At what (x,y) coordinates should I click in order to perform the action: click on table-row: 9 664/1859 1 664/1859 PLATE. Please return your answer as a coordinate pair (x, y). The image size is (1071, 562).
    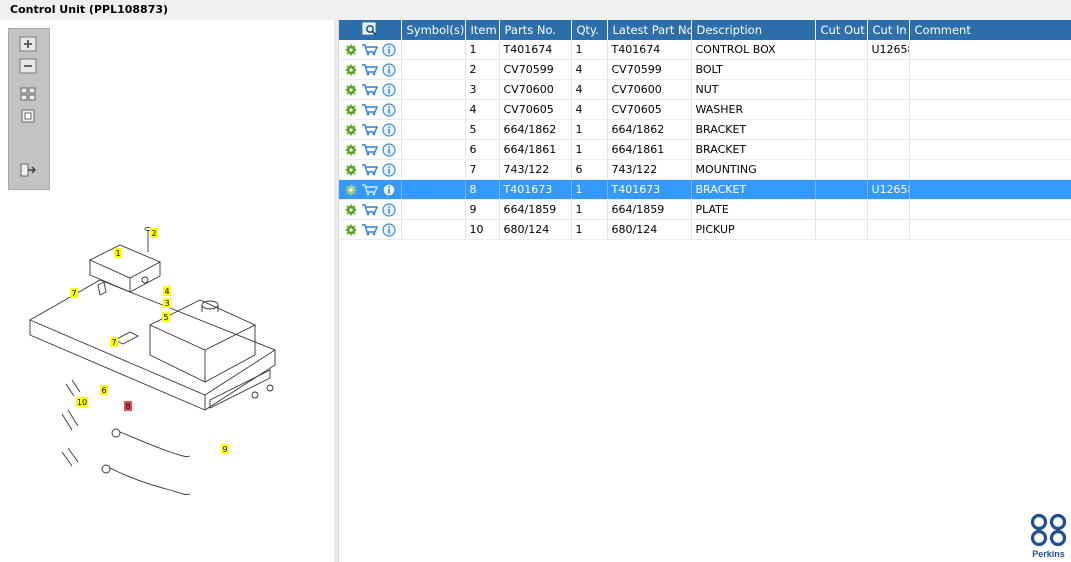
    Looking at the image, I should click on (705, 209).